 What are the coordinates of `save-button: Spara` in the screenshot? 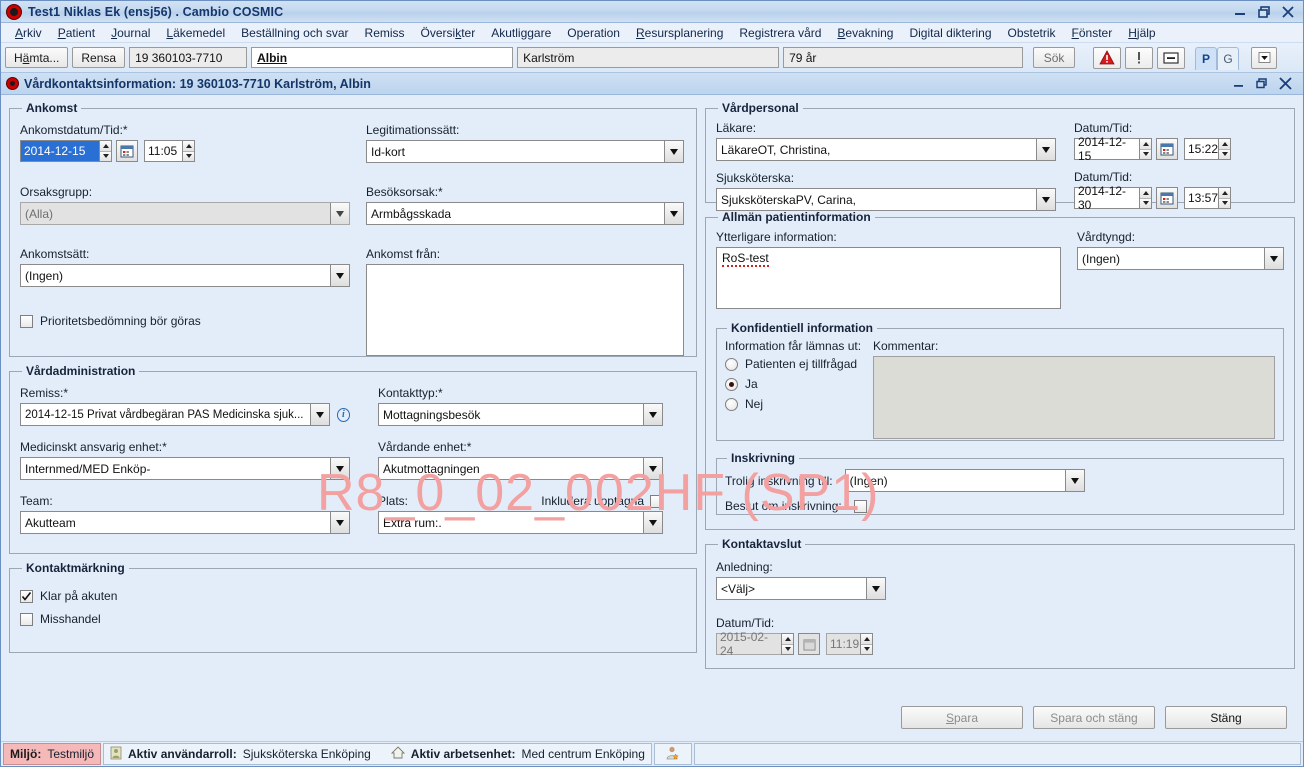 It's located at (962, 717).